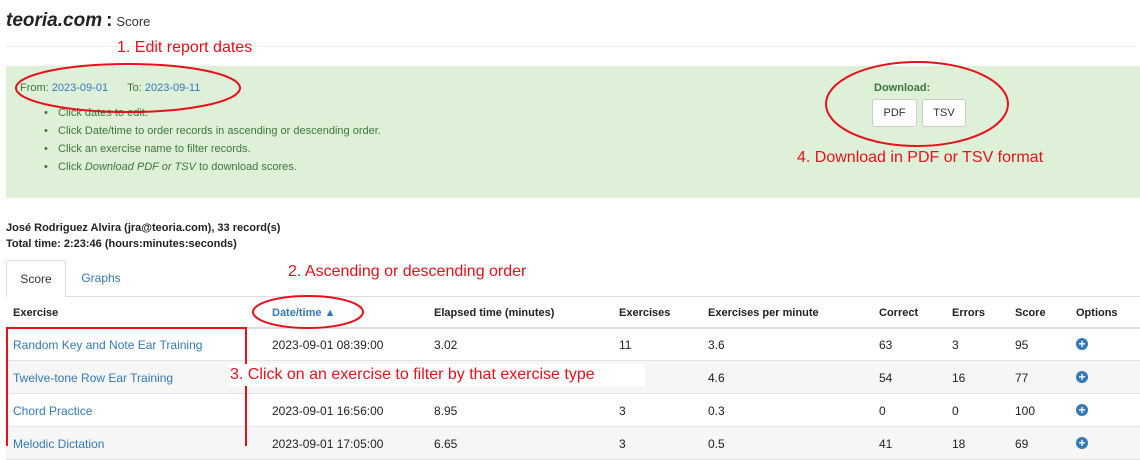  Describe the element at coordinates (128, 88) in the screenshot. I see `annotation-ellipse-dates` at that location.